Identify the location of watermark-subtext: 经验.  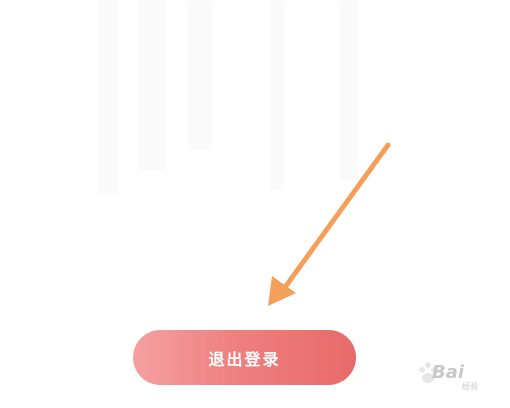
(470, 386).